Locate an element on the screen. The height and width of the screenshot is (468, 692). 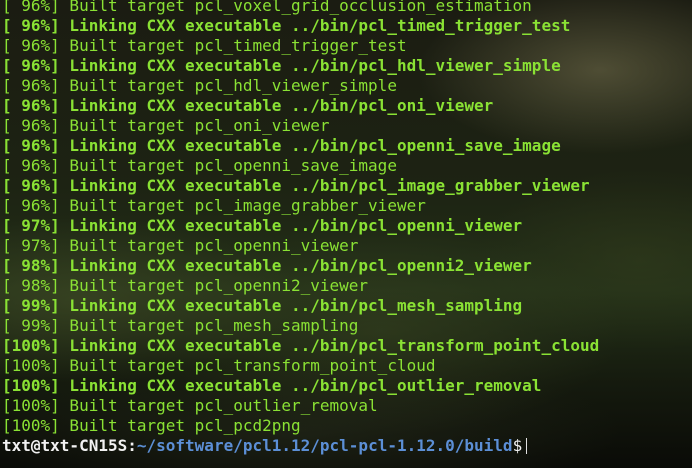
prompt-path: ~/software/pcl1.12/pcl-pcl-1.12.0/build is located at coordinates (324, 445).